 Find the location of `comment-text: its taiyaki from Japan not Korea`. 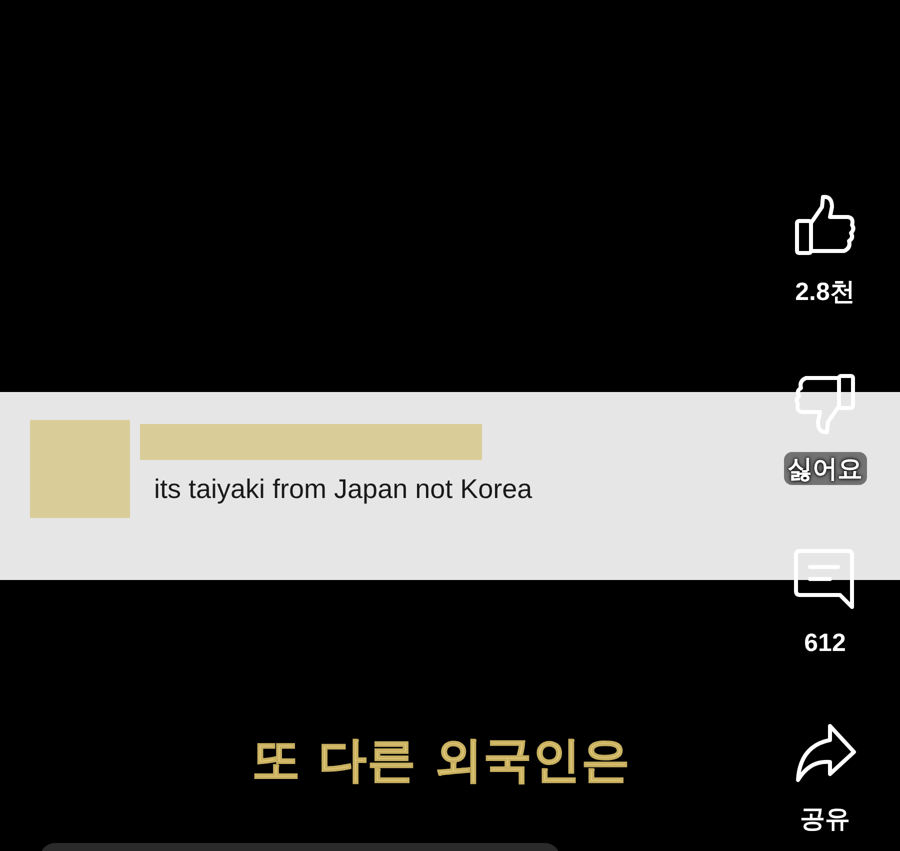

comment-text: its taiyaki from Japan not Korea is located at coordinates (343, 489).